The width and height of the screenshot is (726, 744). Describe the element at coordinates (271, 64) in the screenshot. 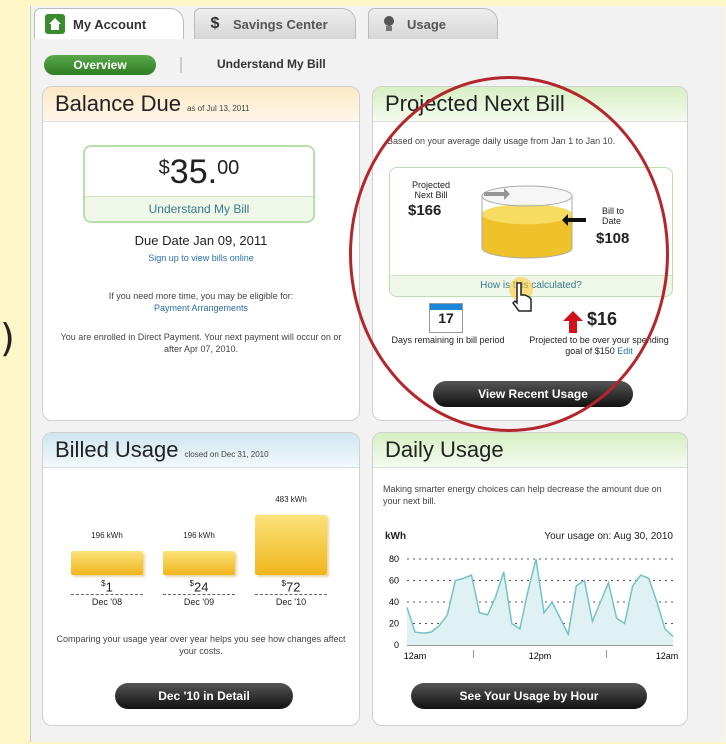

I see `understand-bill-link: Understand My Bill` at that location.